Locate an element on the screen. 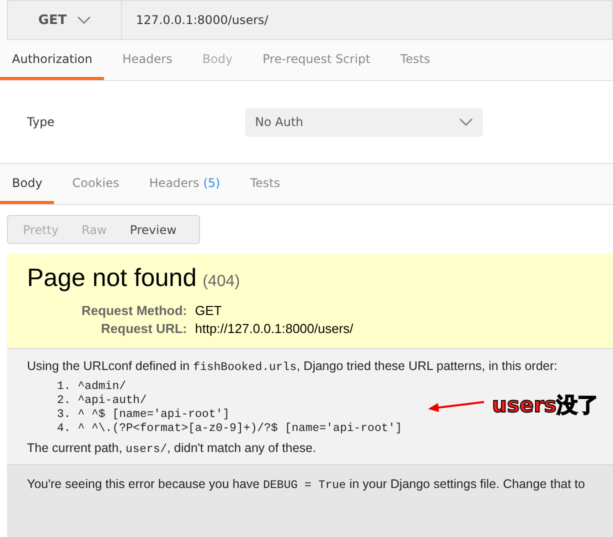 The image size is (613, 537). url-pattern: 2. ^api-auth/ is located at coordinates (102, 400).